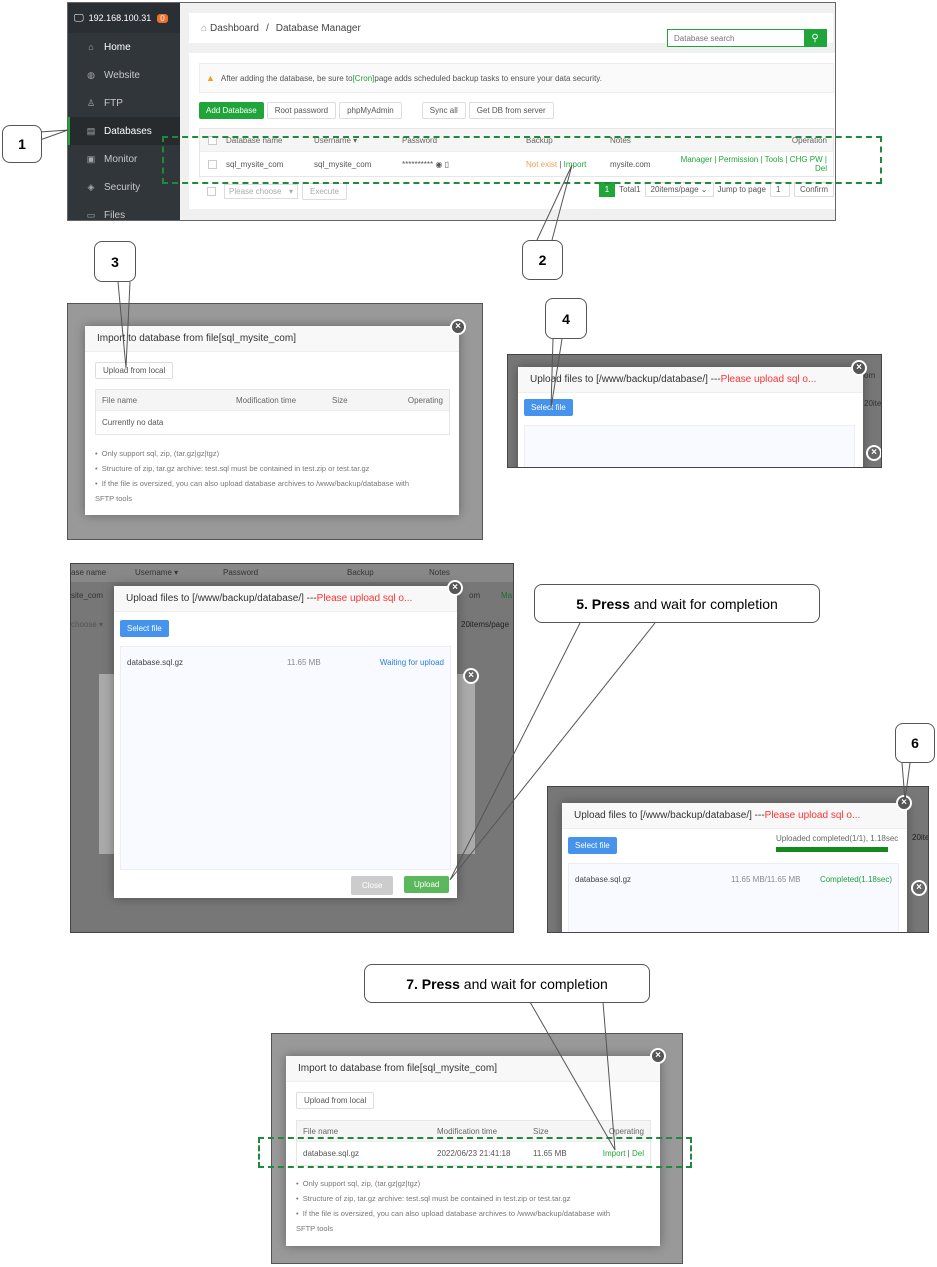  Describe the element at coordinates (372, 885) in the screenshot. I see `close-button: Close` at that location.